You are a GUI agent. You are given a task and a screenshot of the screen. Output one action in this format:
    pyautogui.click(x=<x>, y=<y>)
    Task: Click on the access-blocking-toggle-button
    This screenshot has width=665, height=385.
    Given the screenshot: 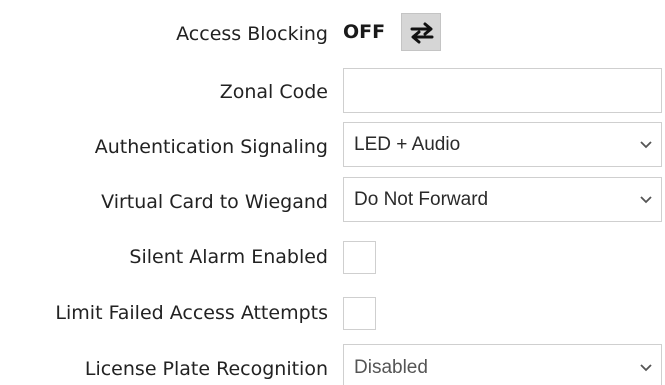 What is the action you would take?
    pyautogui.click(x=421, y=32)
    